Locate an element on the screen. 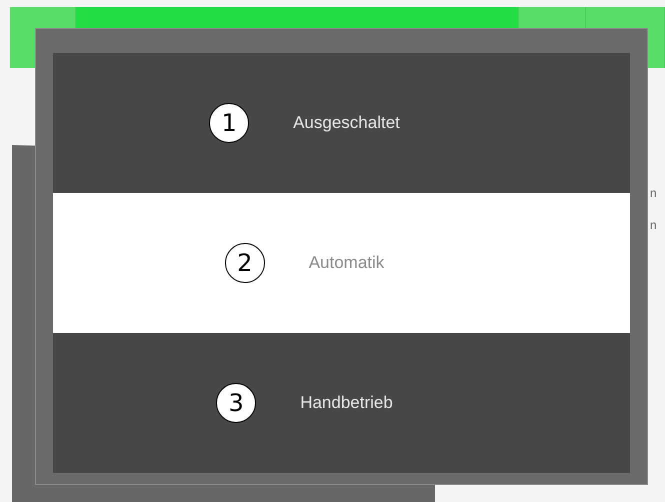 The height and width of the screenshot is (502, 665). option-label: Handbetrieb is located at coordinates (346, 403).